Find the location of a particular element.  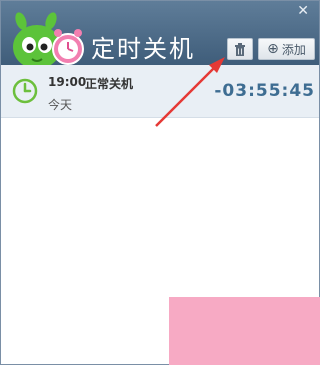

trash-icon is located at coordinates (240, 49).